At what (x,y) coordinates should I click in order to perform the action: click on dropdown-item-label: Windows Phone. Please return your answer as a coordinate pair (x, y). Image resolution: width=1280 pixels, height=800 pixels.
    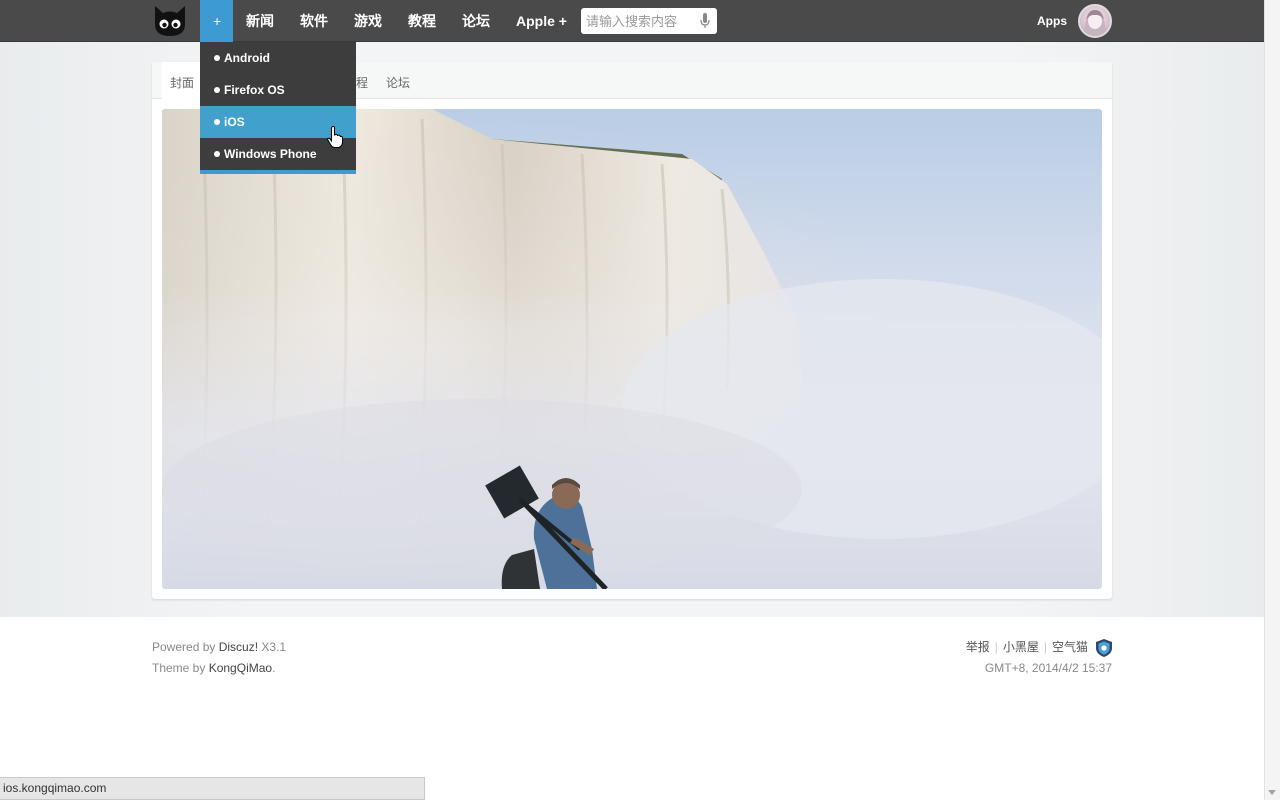
    Looking at the image, I should click on (270, 154).